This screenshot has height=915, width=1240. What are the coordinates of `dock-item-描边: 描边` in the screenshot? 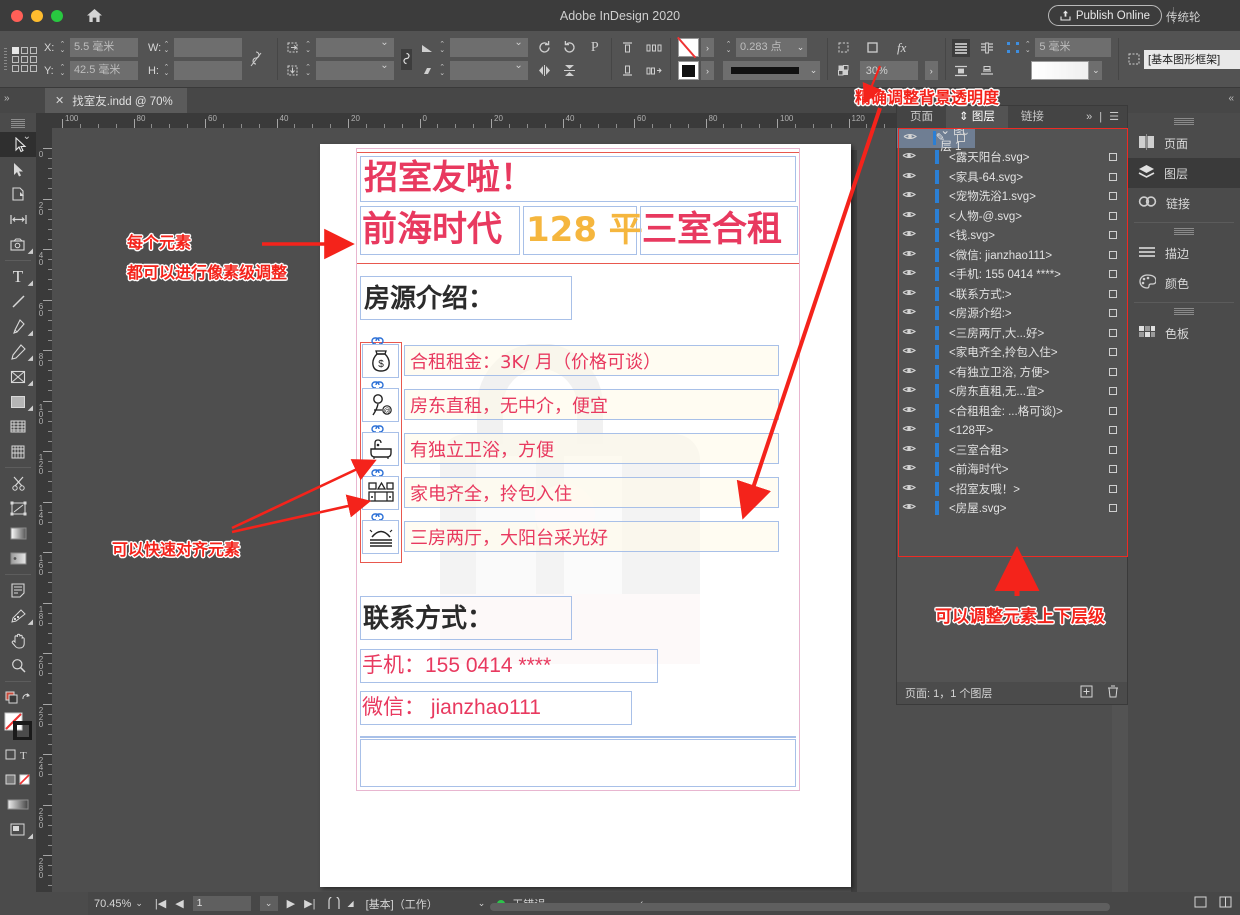 It's located at (1184, 253).